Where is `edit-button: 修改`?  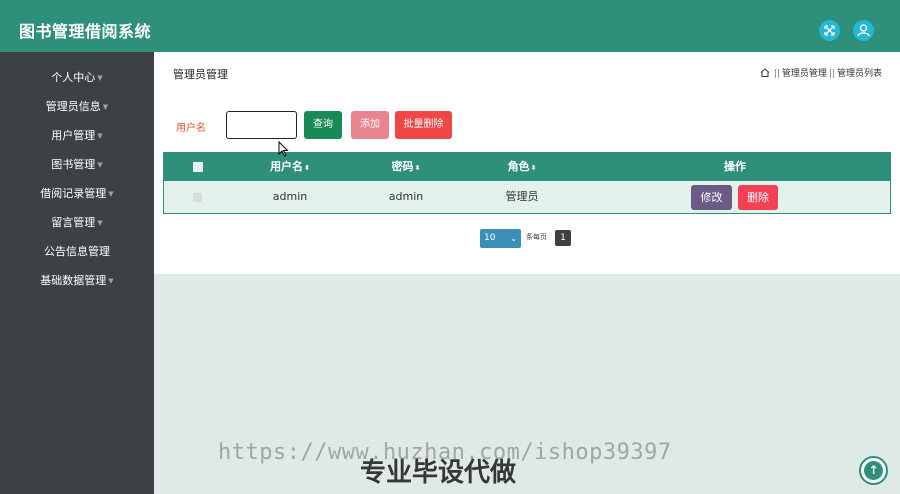 edit-button: 修改 is located at coordinates (711, 197).